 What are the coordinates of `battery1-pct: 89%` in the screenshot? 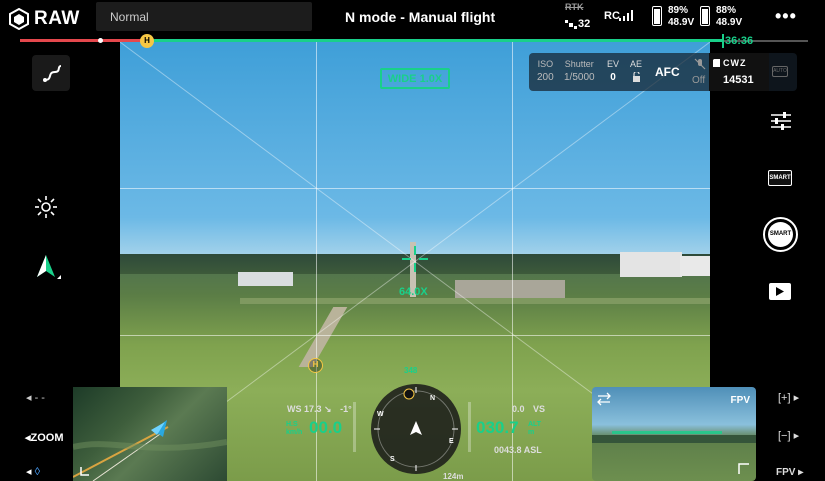 It's located at (678, 10).